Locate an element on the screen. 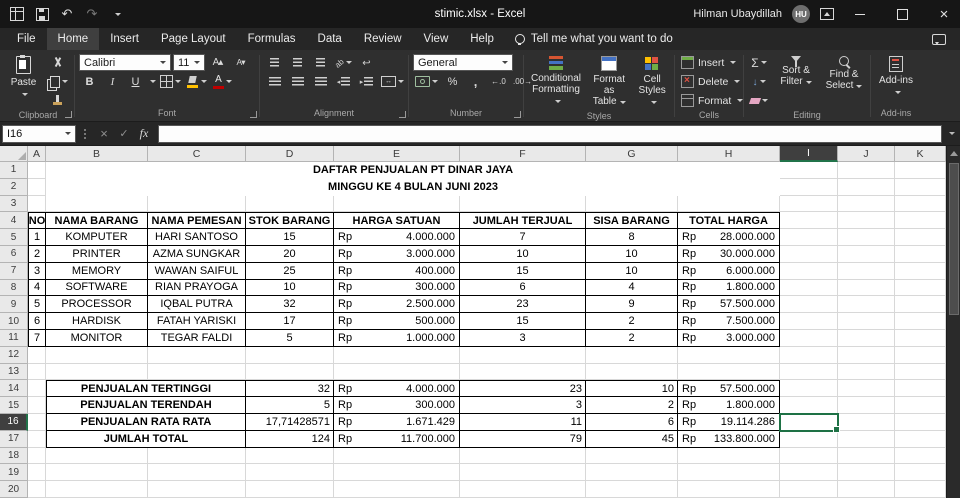 This screenshot has height=498, width=960. cell-C5: HARI SANTOSO is located at coordinates (197, 237).